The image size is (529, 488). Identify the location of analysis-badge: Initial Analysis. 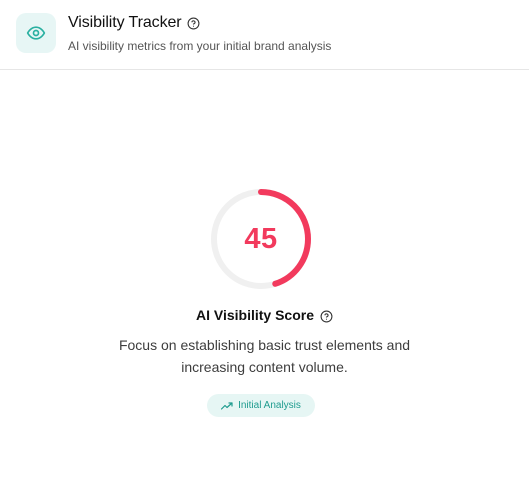
(261, 405).